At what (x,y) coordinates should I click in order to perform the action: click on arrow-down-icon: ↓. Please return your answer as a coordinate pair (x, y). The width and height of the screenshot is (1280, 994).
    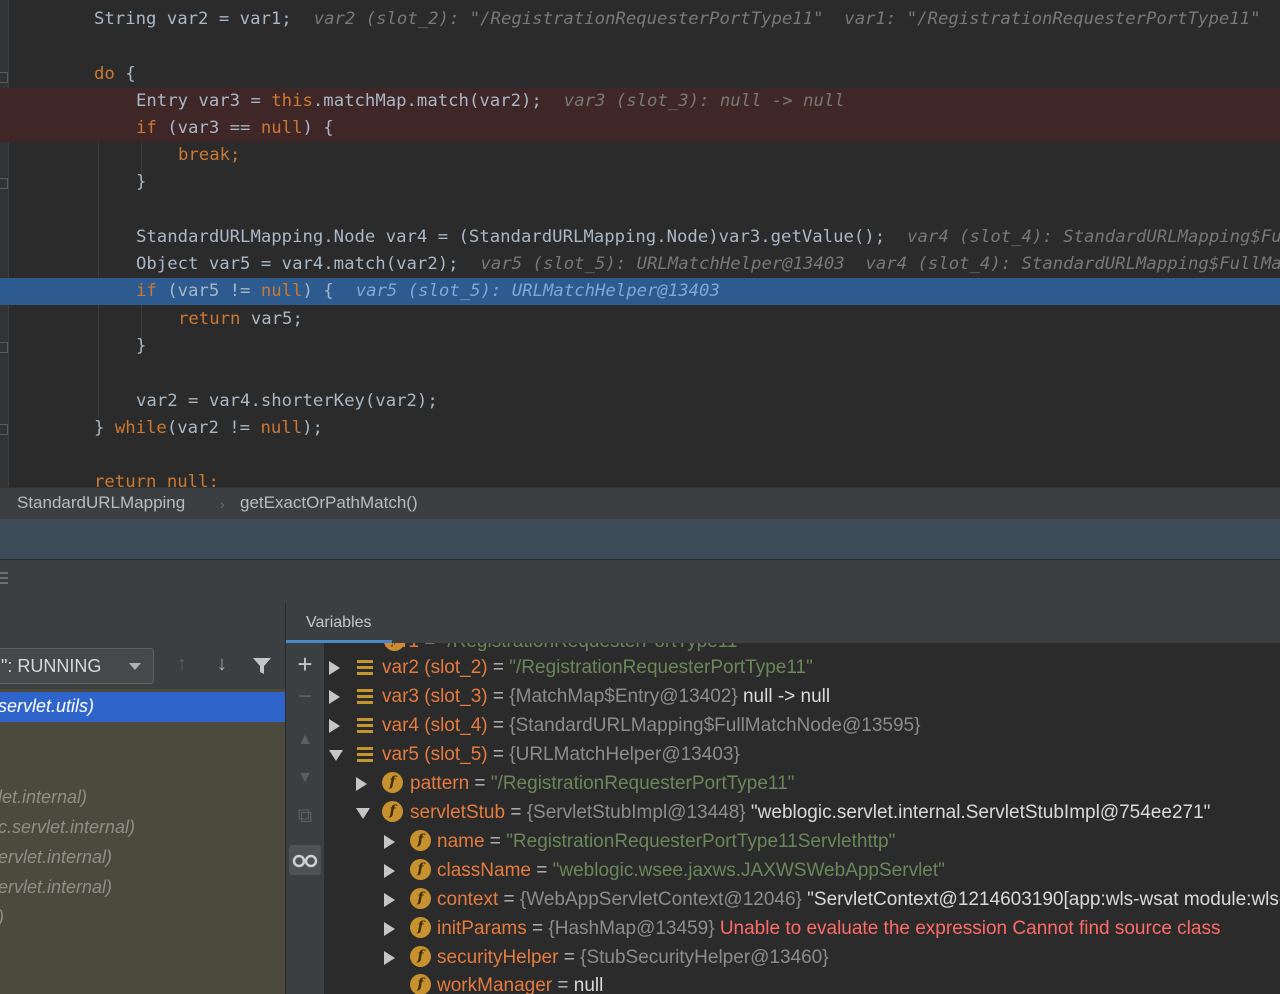
    Looking at the image, I should click on (222, 666).